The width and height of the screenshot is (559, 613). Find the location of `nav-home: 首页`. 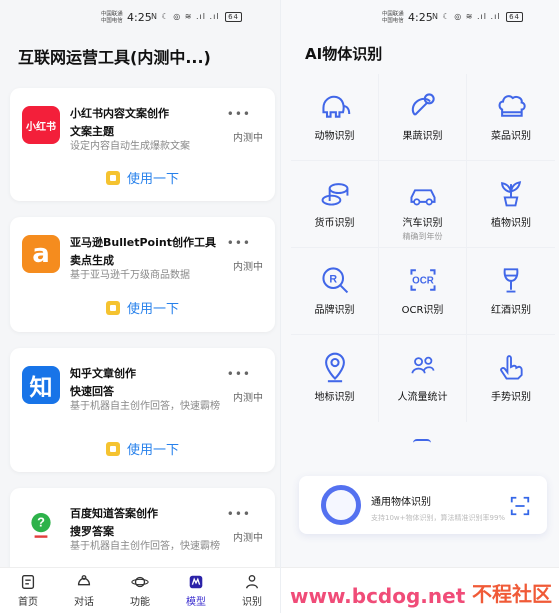

nav-home: 首页 is located at coordinates (28, 590).